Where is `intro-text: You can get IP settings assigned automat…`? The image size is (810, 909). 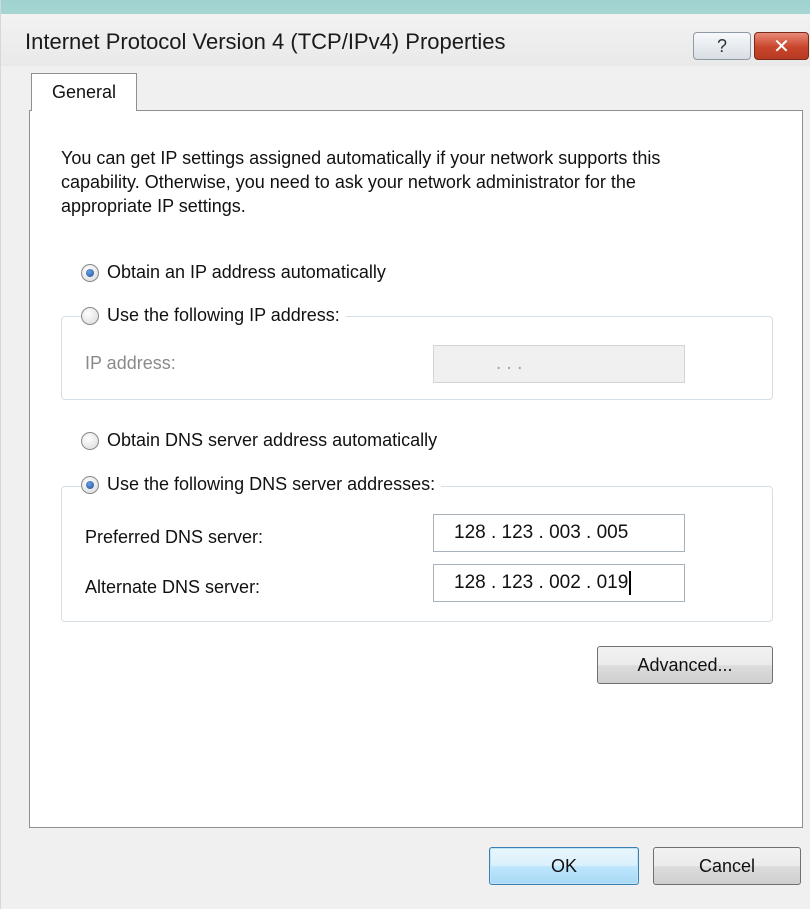 intro-text: You can get IP settings assigned automat… is located at coordinates (361, 182).